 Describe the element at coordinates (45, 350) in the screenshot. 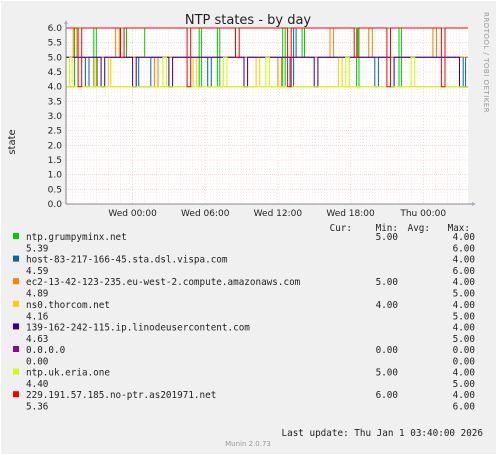

I see `legend-series-name: 0.0.0.0` at that location.